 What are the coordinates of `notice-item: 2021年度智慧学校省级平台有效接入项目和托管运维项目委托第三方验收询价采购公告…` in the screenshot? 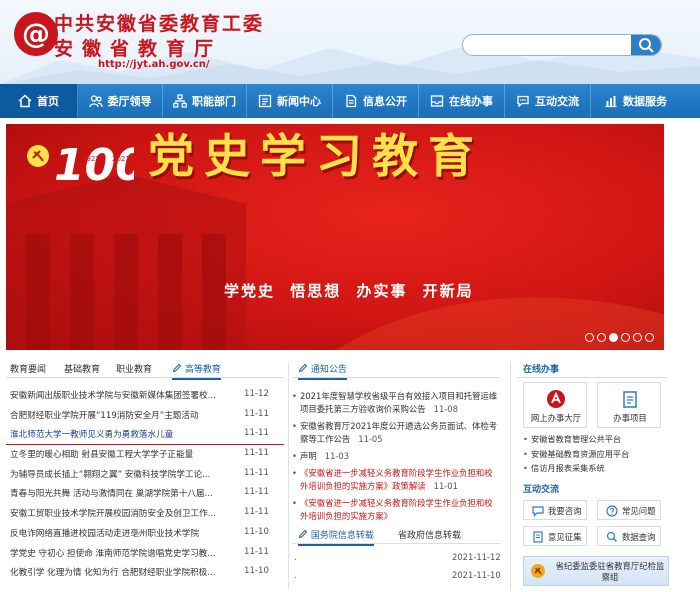 It's located at (396, 403).